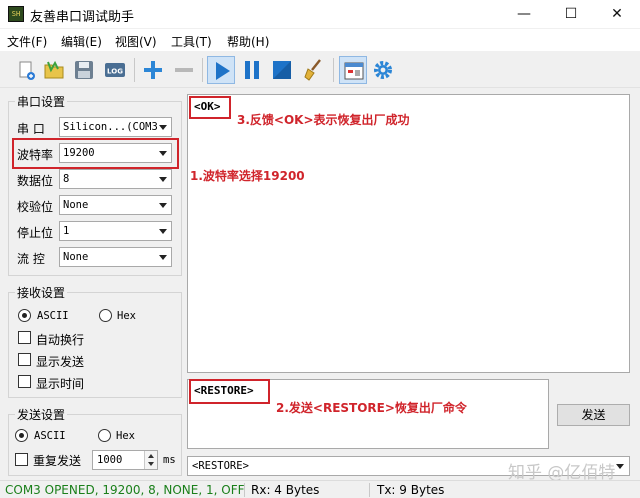 This screenshot has height=498, width=640. I want to click on data-bits-select: 8, so click(115, 179).